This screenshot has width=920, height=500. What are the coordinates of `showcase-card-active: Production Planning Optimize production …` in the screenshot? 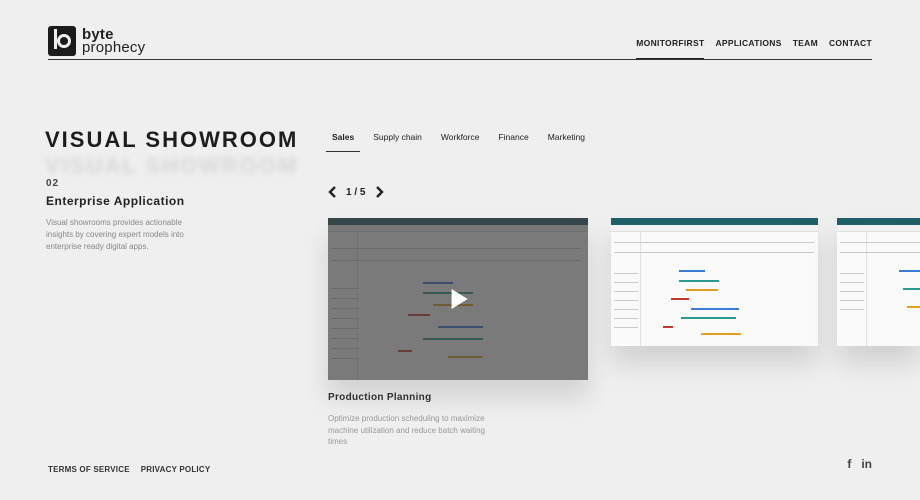 It's located at (458, 333).